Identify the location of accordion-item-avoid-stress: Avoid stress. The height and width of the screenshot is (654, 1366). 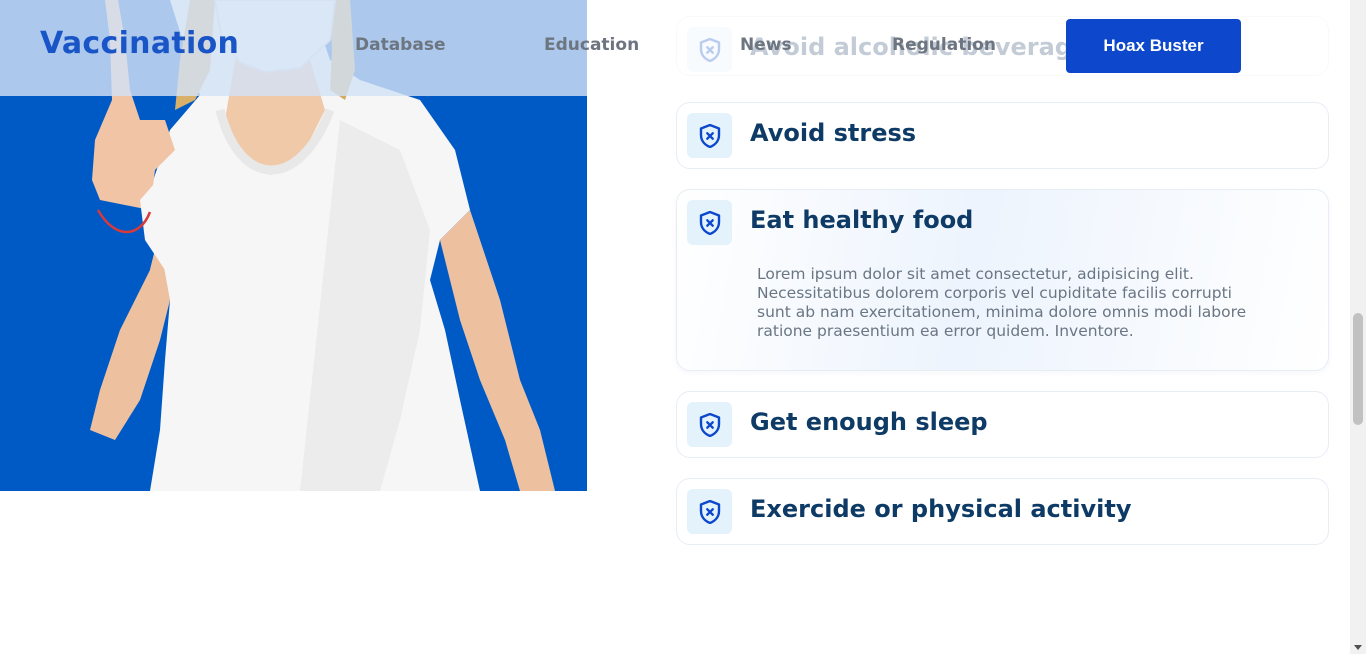
(1002, 135).